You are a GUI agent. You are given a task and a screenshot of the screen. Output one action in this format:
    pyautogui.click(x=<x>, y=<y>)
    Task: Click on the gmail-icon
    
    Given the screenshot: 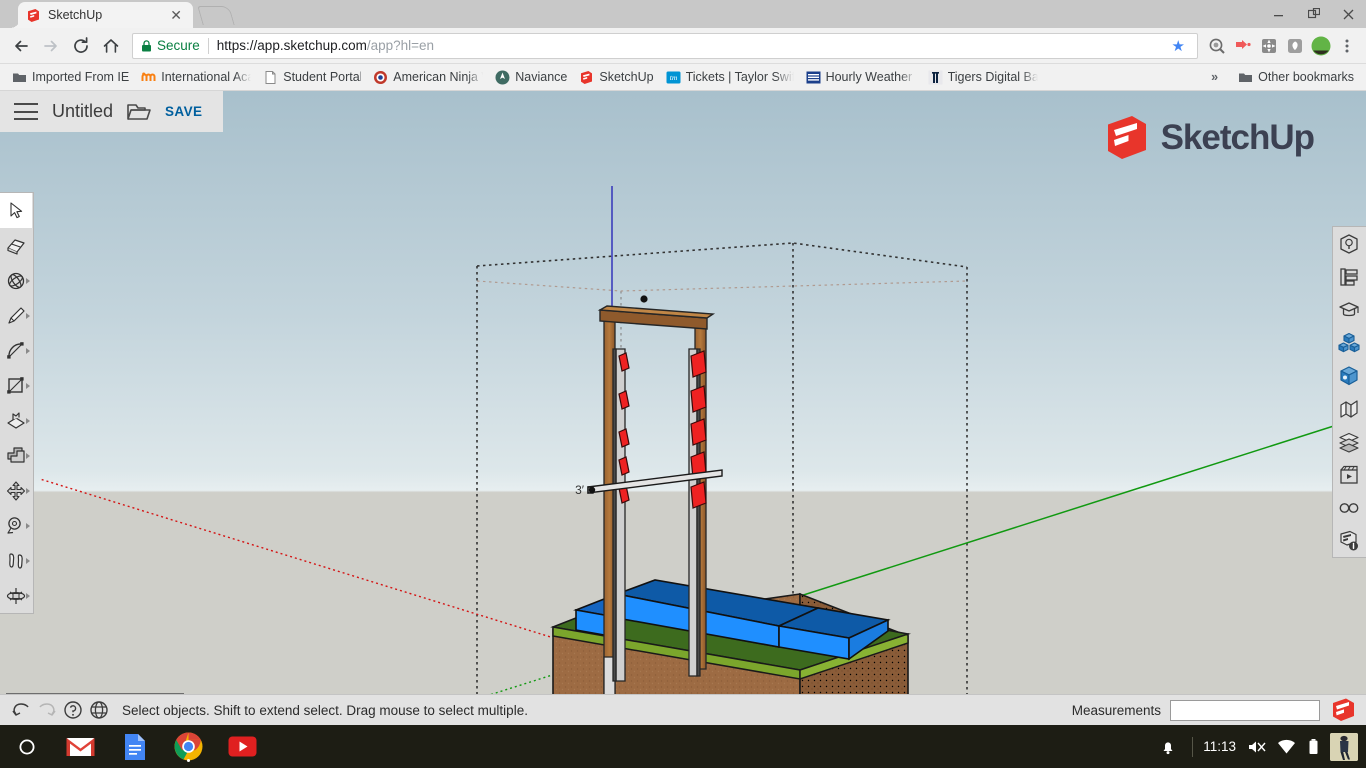 What is the action you would take?
    pyautogui.click(x=80, y=746)
    